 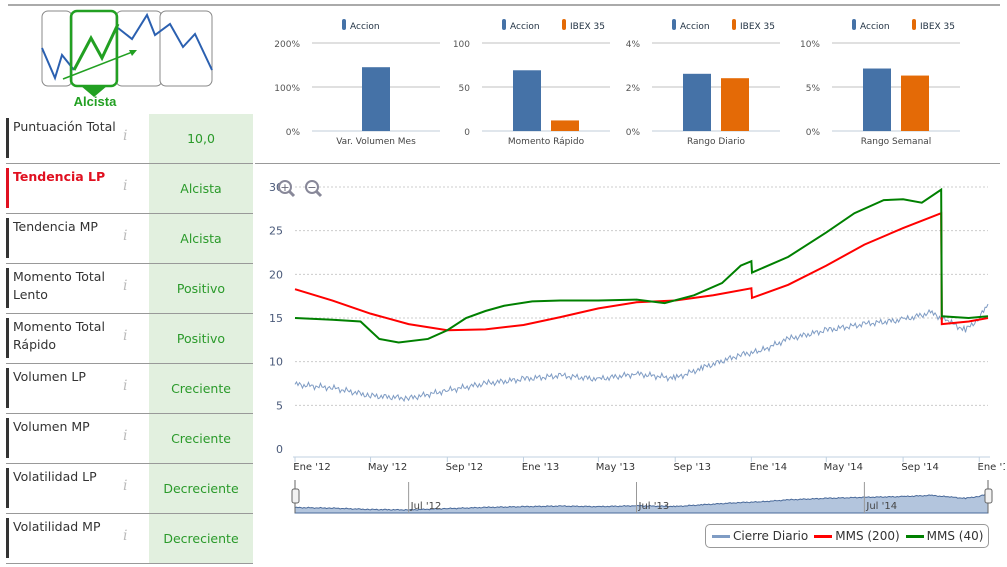 What do you see at coordinates (129, 289) in the screenshot?
I see `indicator-row: Momento Total Lento i Positivo` at bounding box center [129, 289].